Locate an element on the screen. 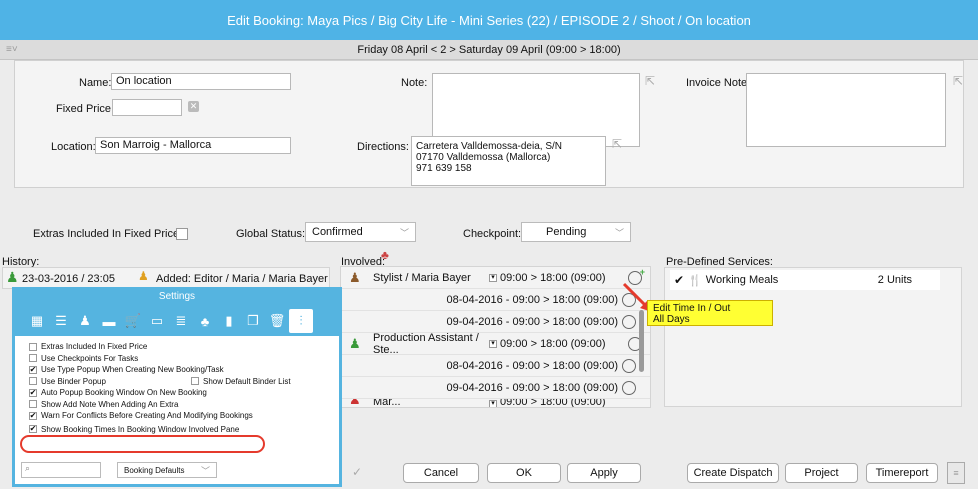 The height and width of the screenshot is (489, 978). defaults-value: Booking Defaults is located at coordinates (154, 470).